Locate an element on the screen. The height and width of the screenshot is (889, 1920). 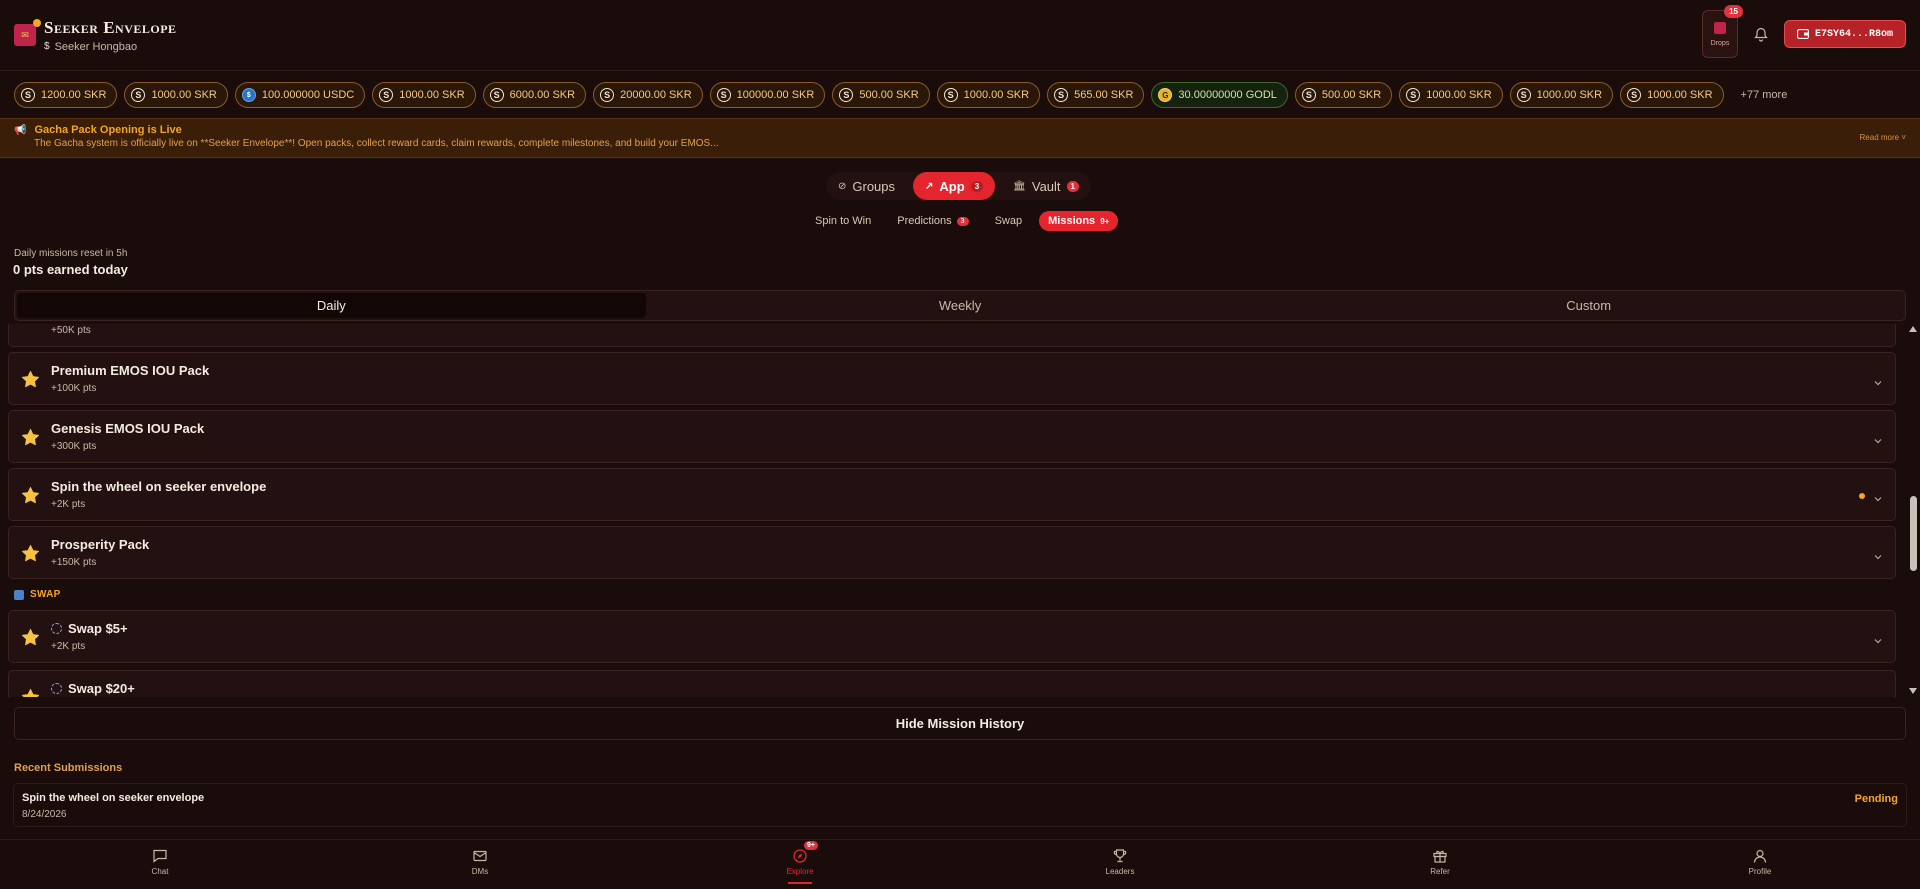
token-amount: 30.00000000 GODL is located at coordinates (1227, 95).